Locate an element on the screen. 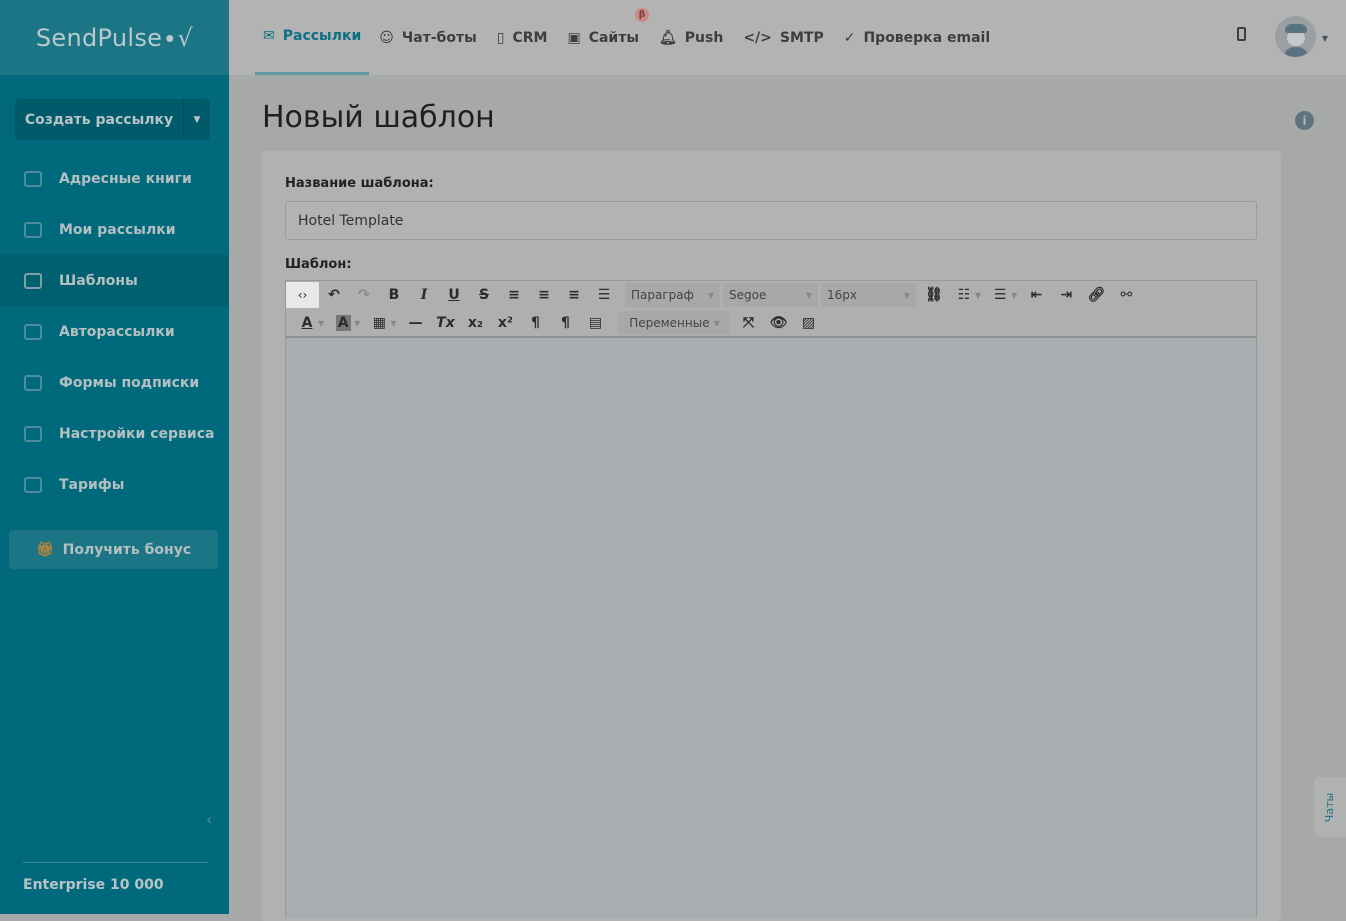 This screenshot has height=921, width=1346. sidebar-item-label: Авторассылки is located at coordinates (117, 331).